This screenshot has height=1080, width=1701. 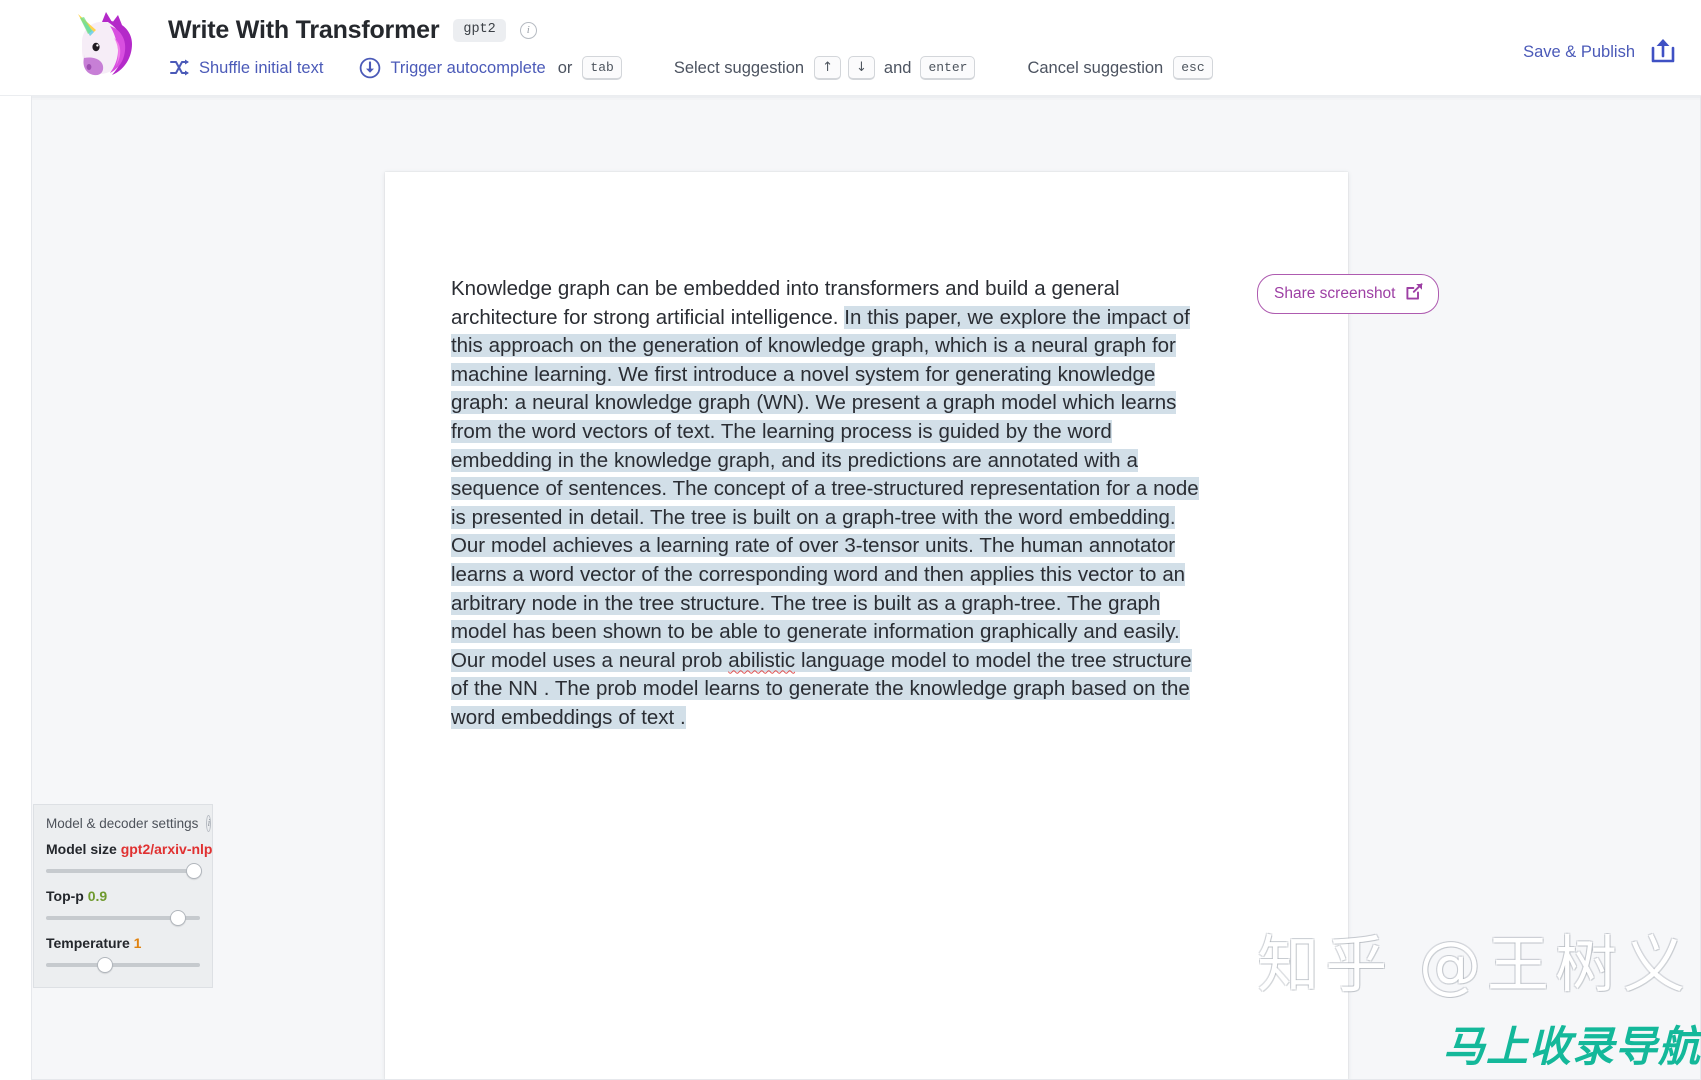 I want to click on tab-key: tab, so click(x=602, y=68).